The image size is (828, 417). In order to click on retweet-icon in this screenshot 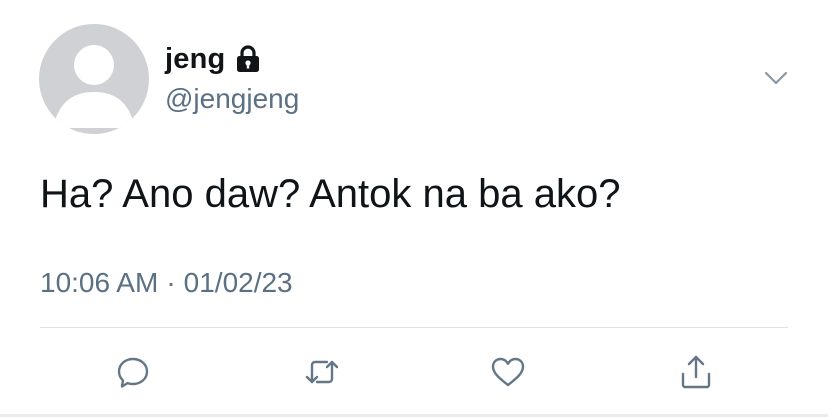, I will do `click(322, 372)`.